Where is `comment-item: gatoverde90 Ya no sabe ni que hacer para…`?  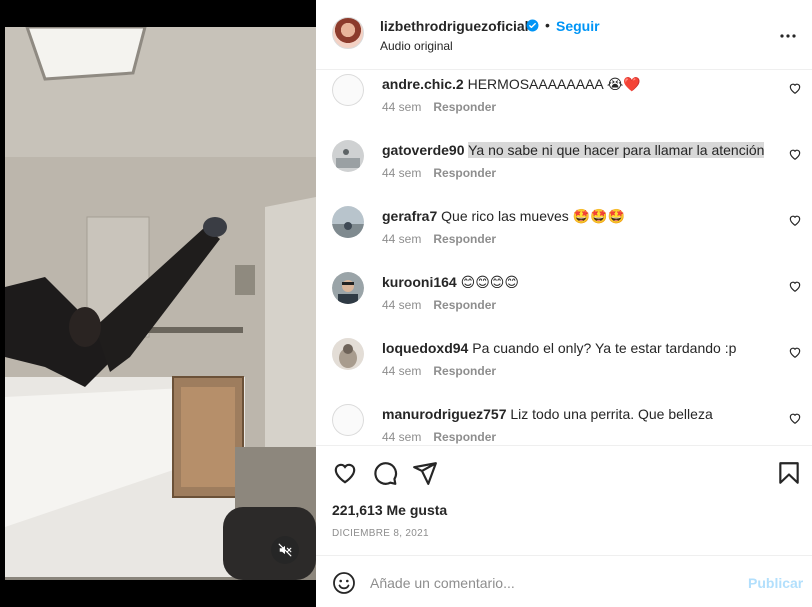
comment-item: gatoverde90 Ya no sabe ni que hacer para… is located at coordinates (564, 170).